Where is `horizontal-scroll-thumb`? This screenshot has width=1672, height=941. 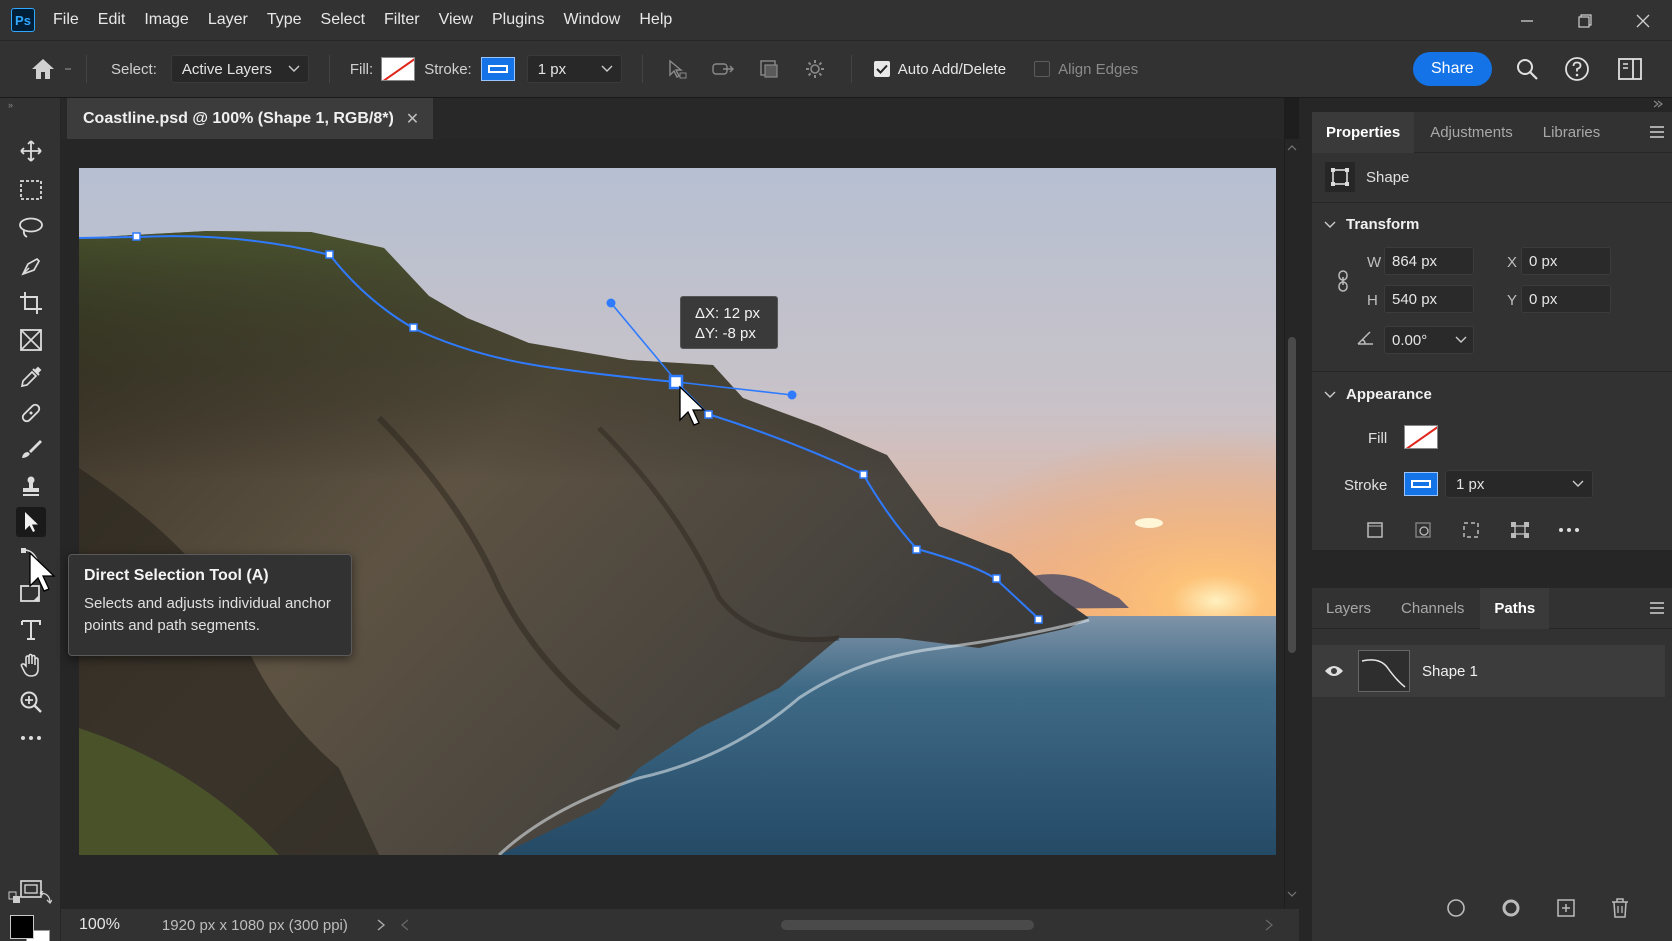 horizontal-scroll-thumb is located at coordinates (907, 925).